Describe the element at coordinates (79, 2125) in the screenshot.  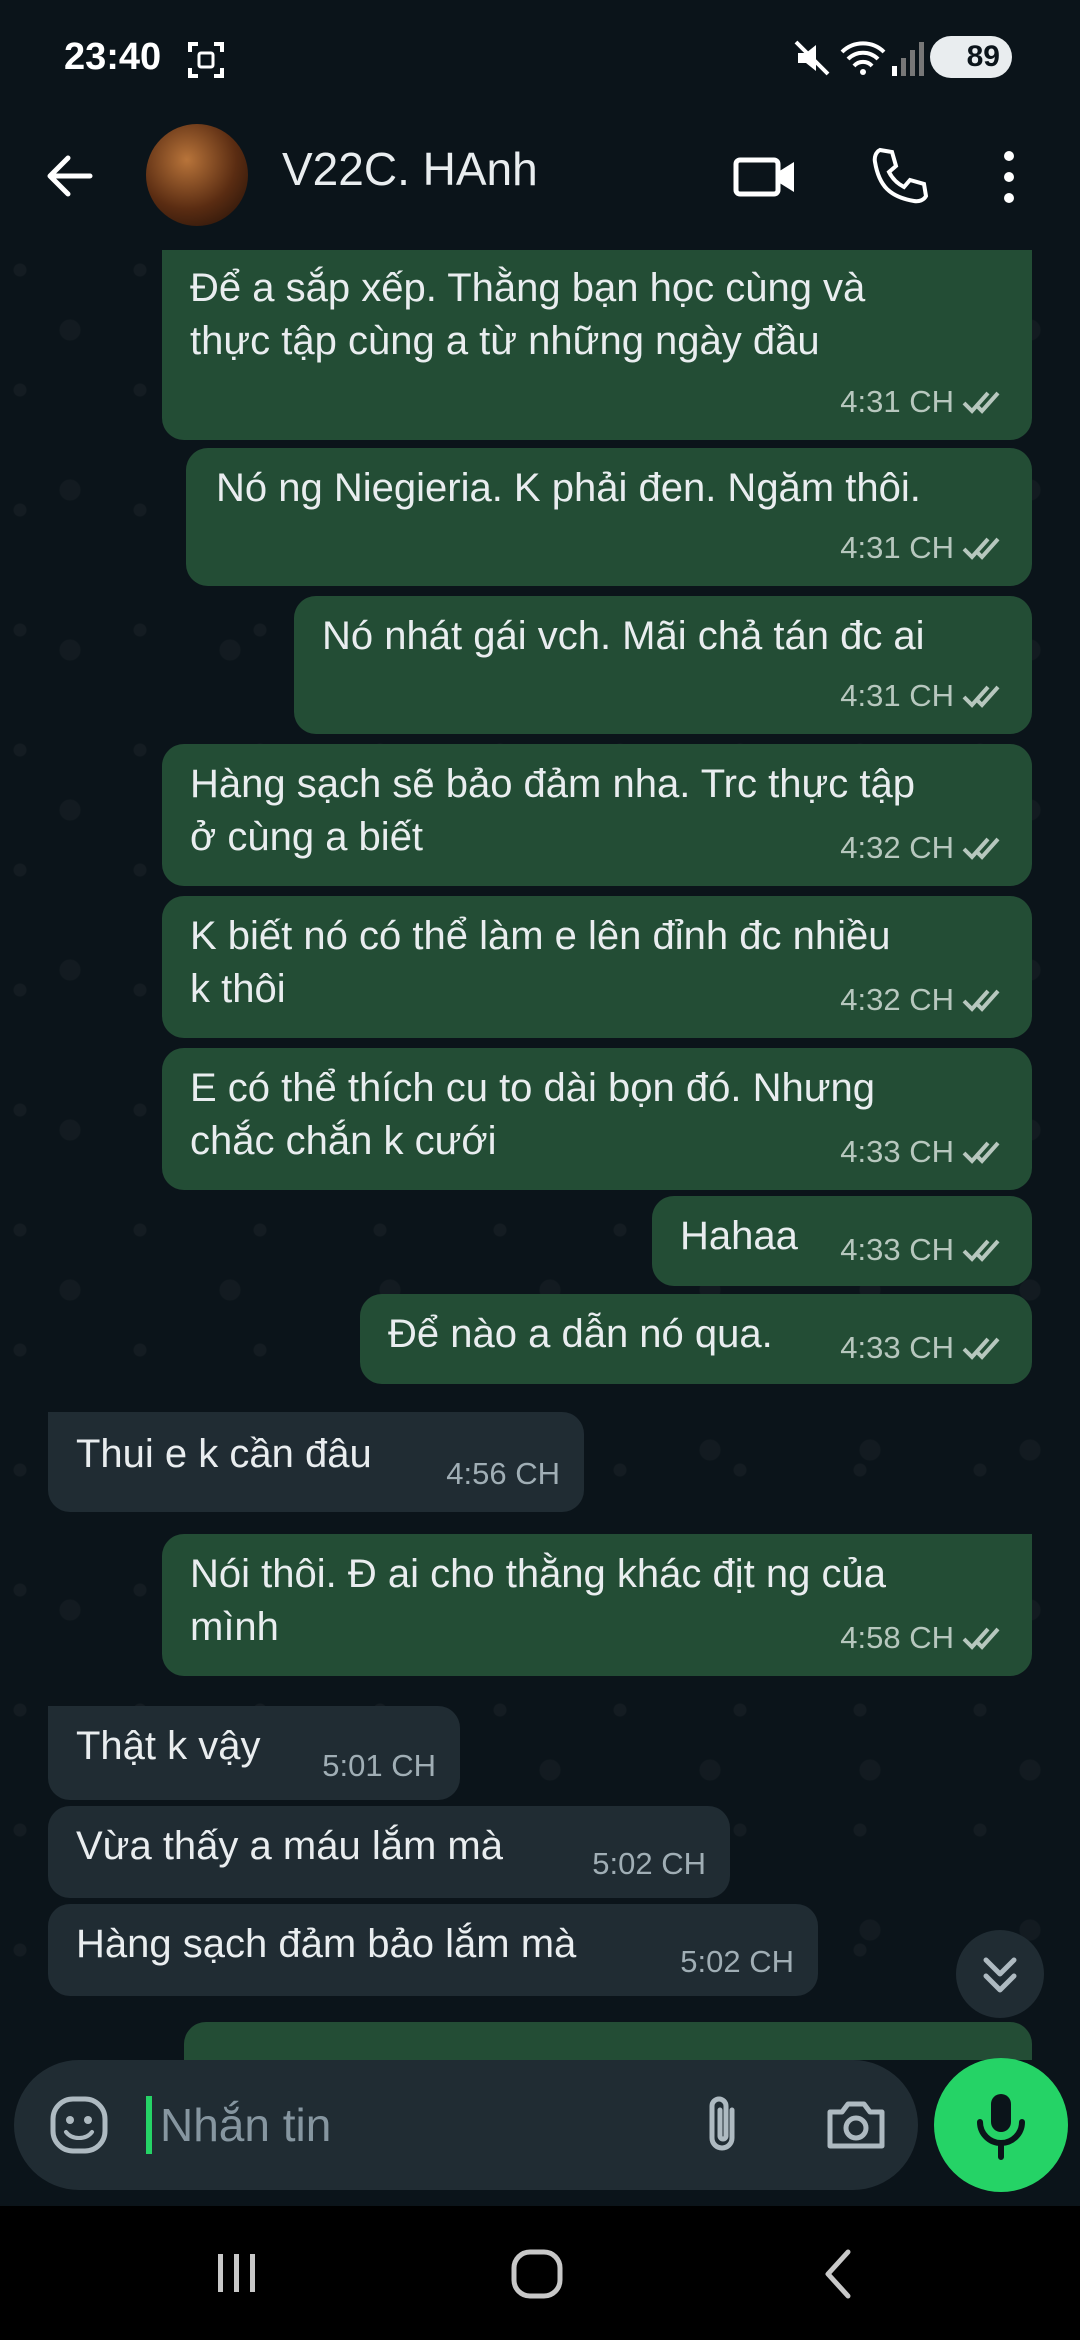
I see `emoji-icon` at that location.